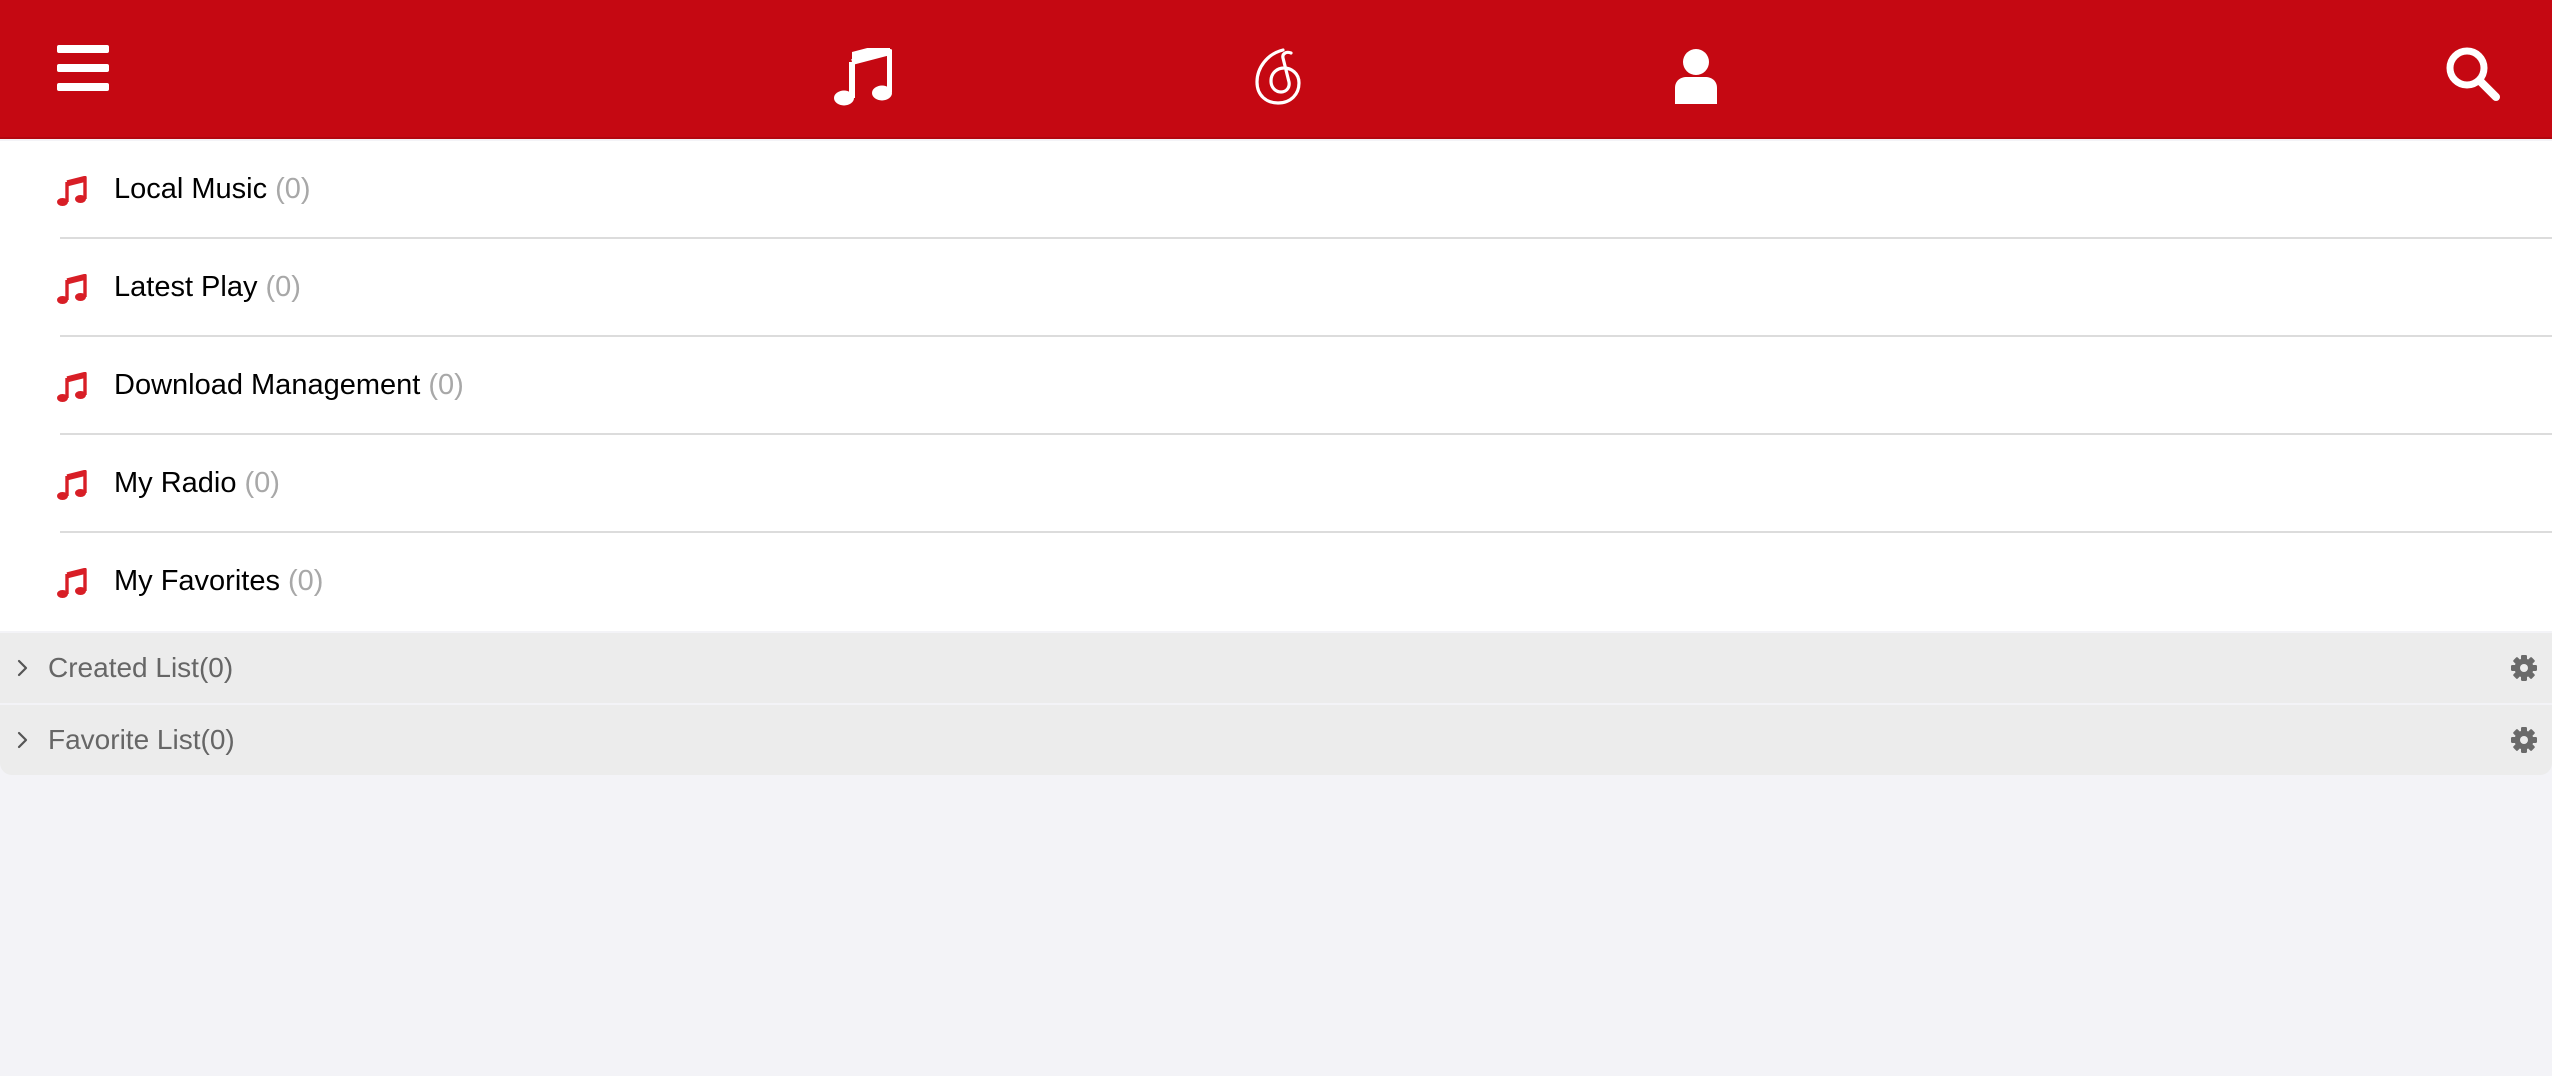  Describe the element at coordinates (1278, 76) in the screenshot. I see `netease-logo-icon` at that location.